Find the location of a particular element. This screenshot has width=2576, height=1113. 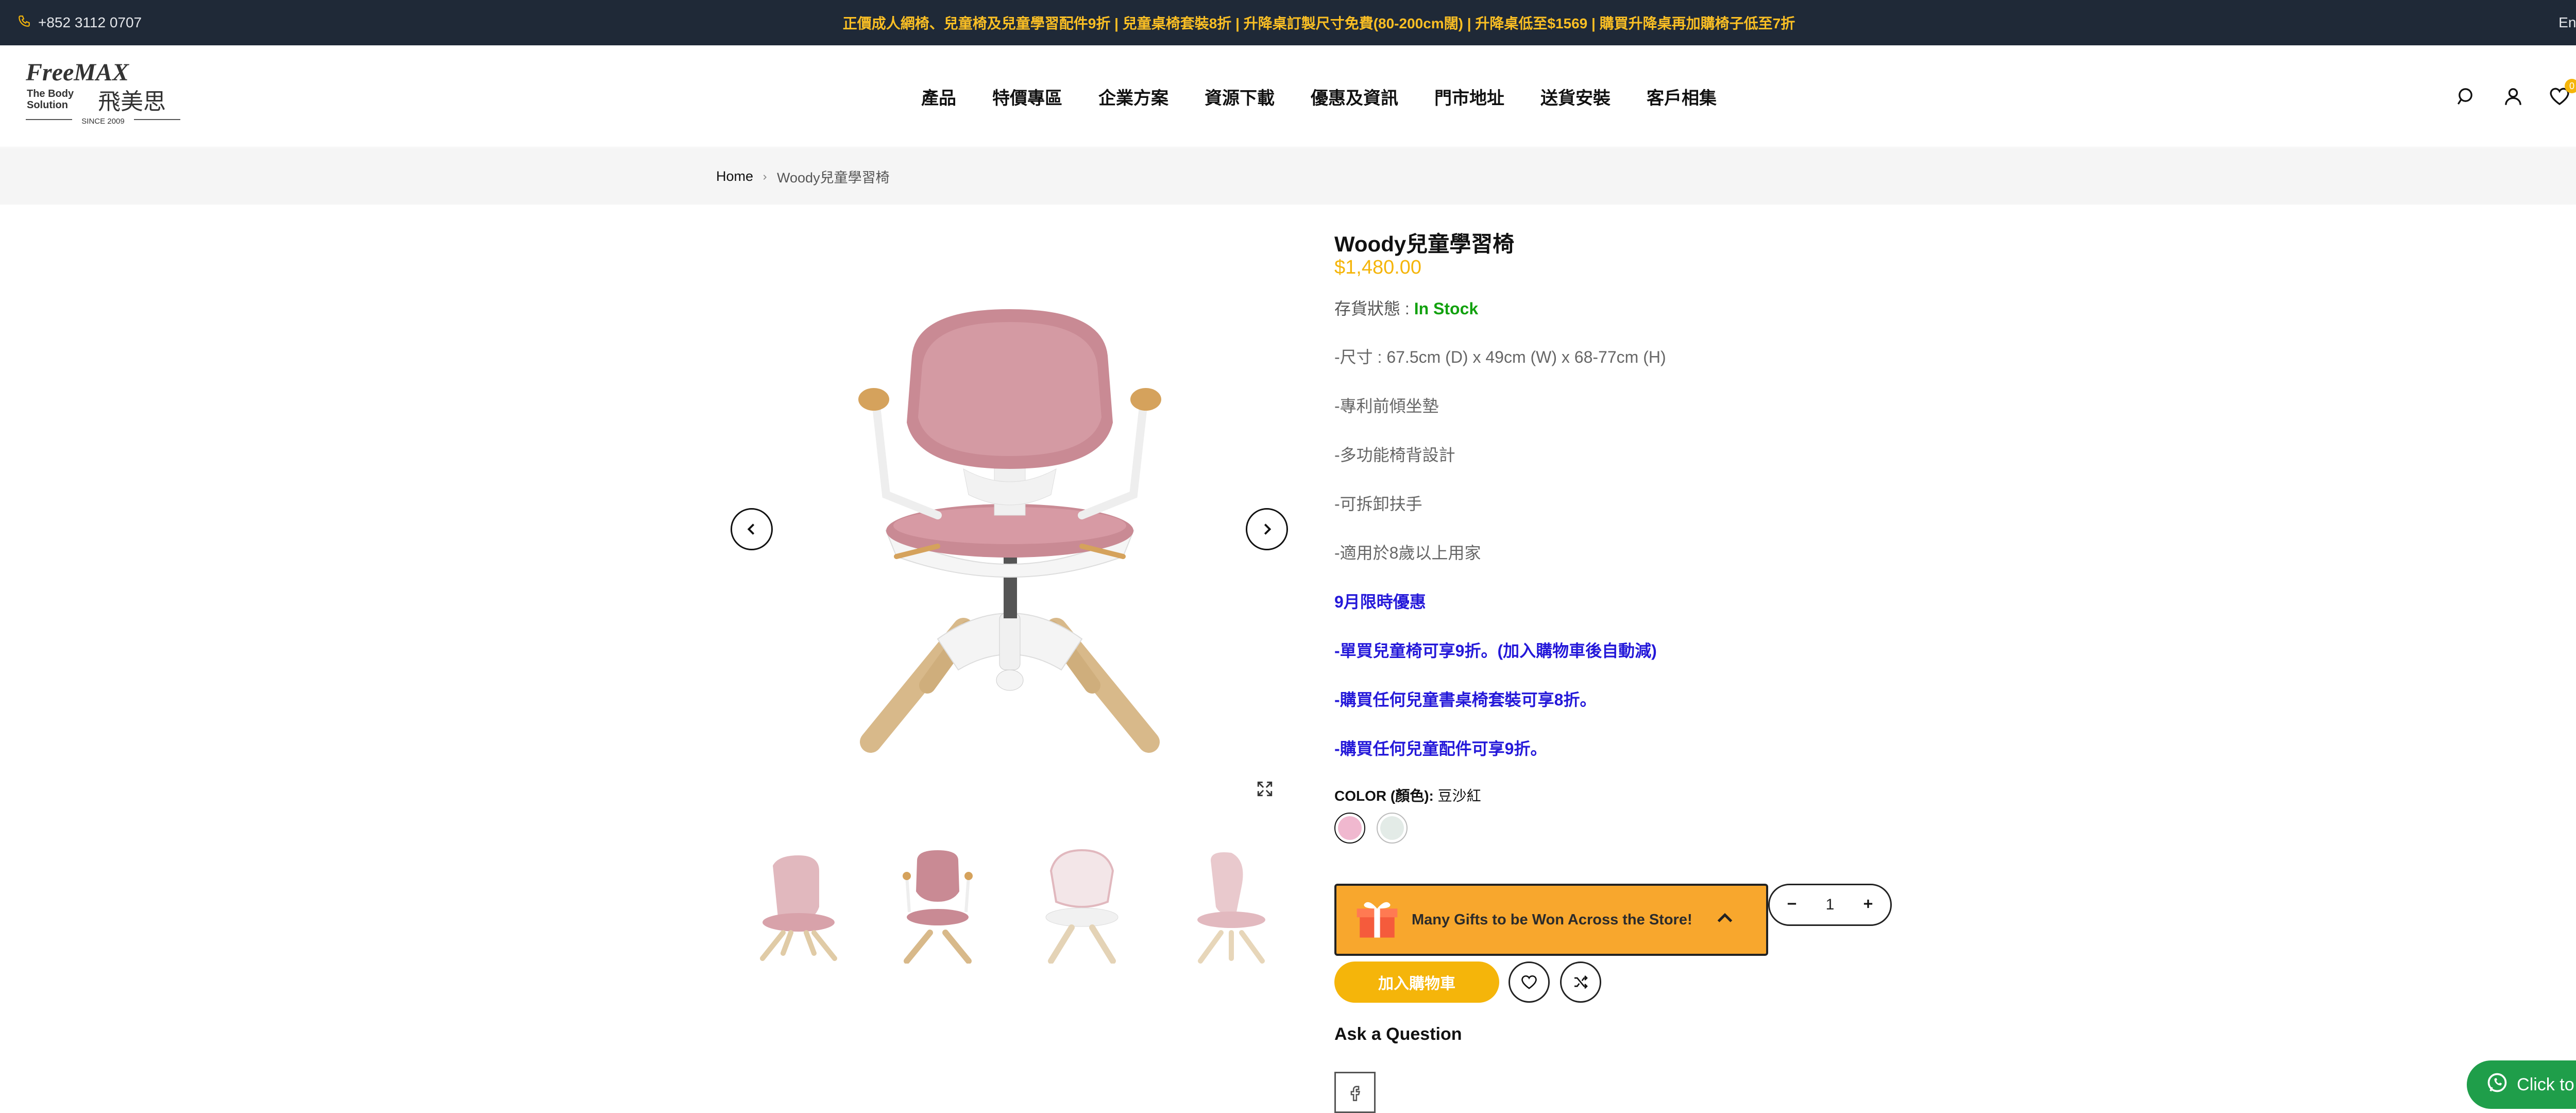

nav-item-stores: 門市地址 is located at coordinates (1469, 96).